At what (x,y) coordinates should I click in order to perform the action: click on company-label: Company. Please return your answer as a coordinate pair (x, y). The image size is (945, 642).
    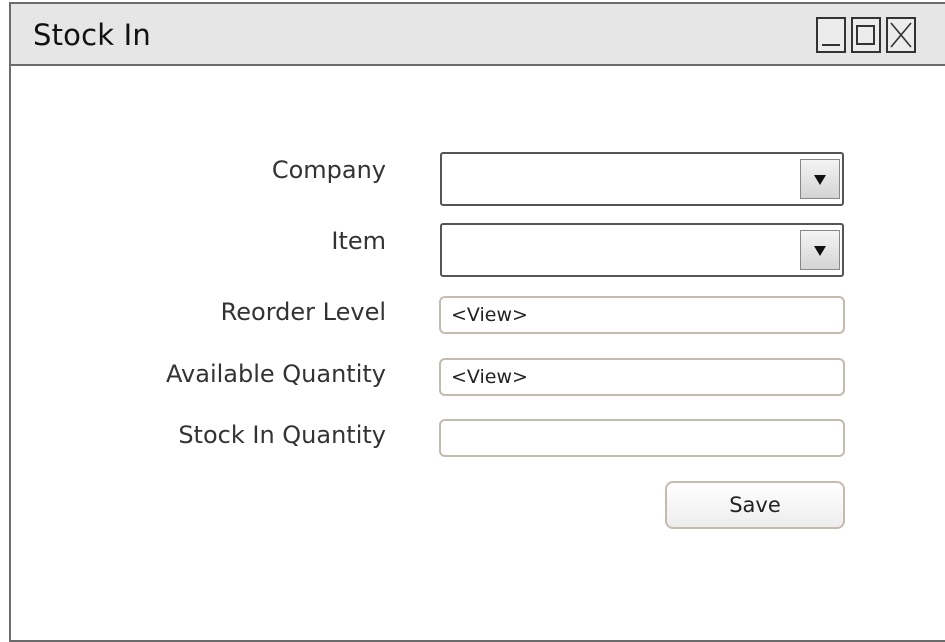
    Looking at the image, I should click on (328, 170).